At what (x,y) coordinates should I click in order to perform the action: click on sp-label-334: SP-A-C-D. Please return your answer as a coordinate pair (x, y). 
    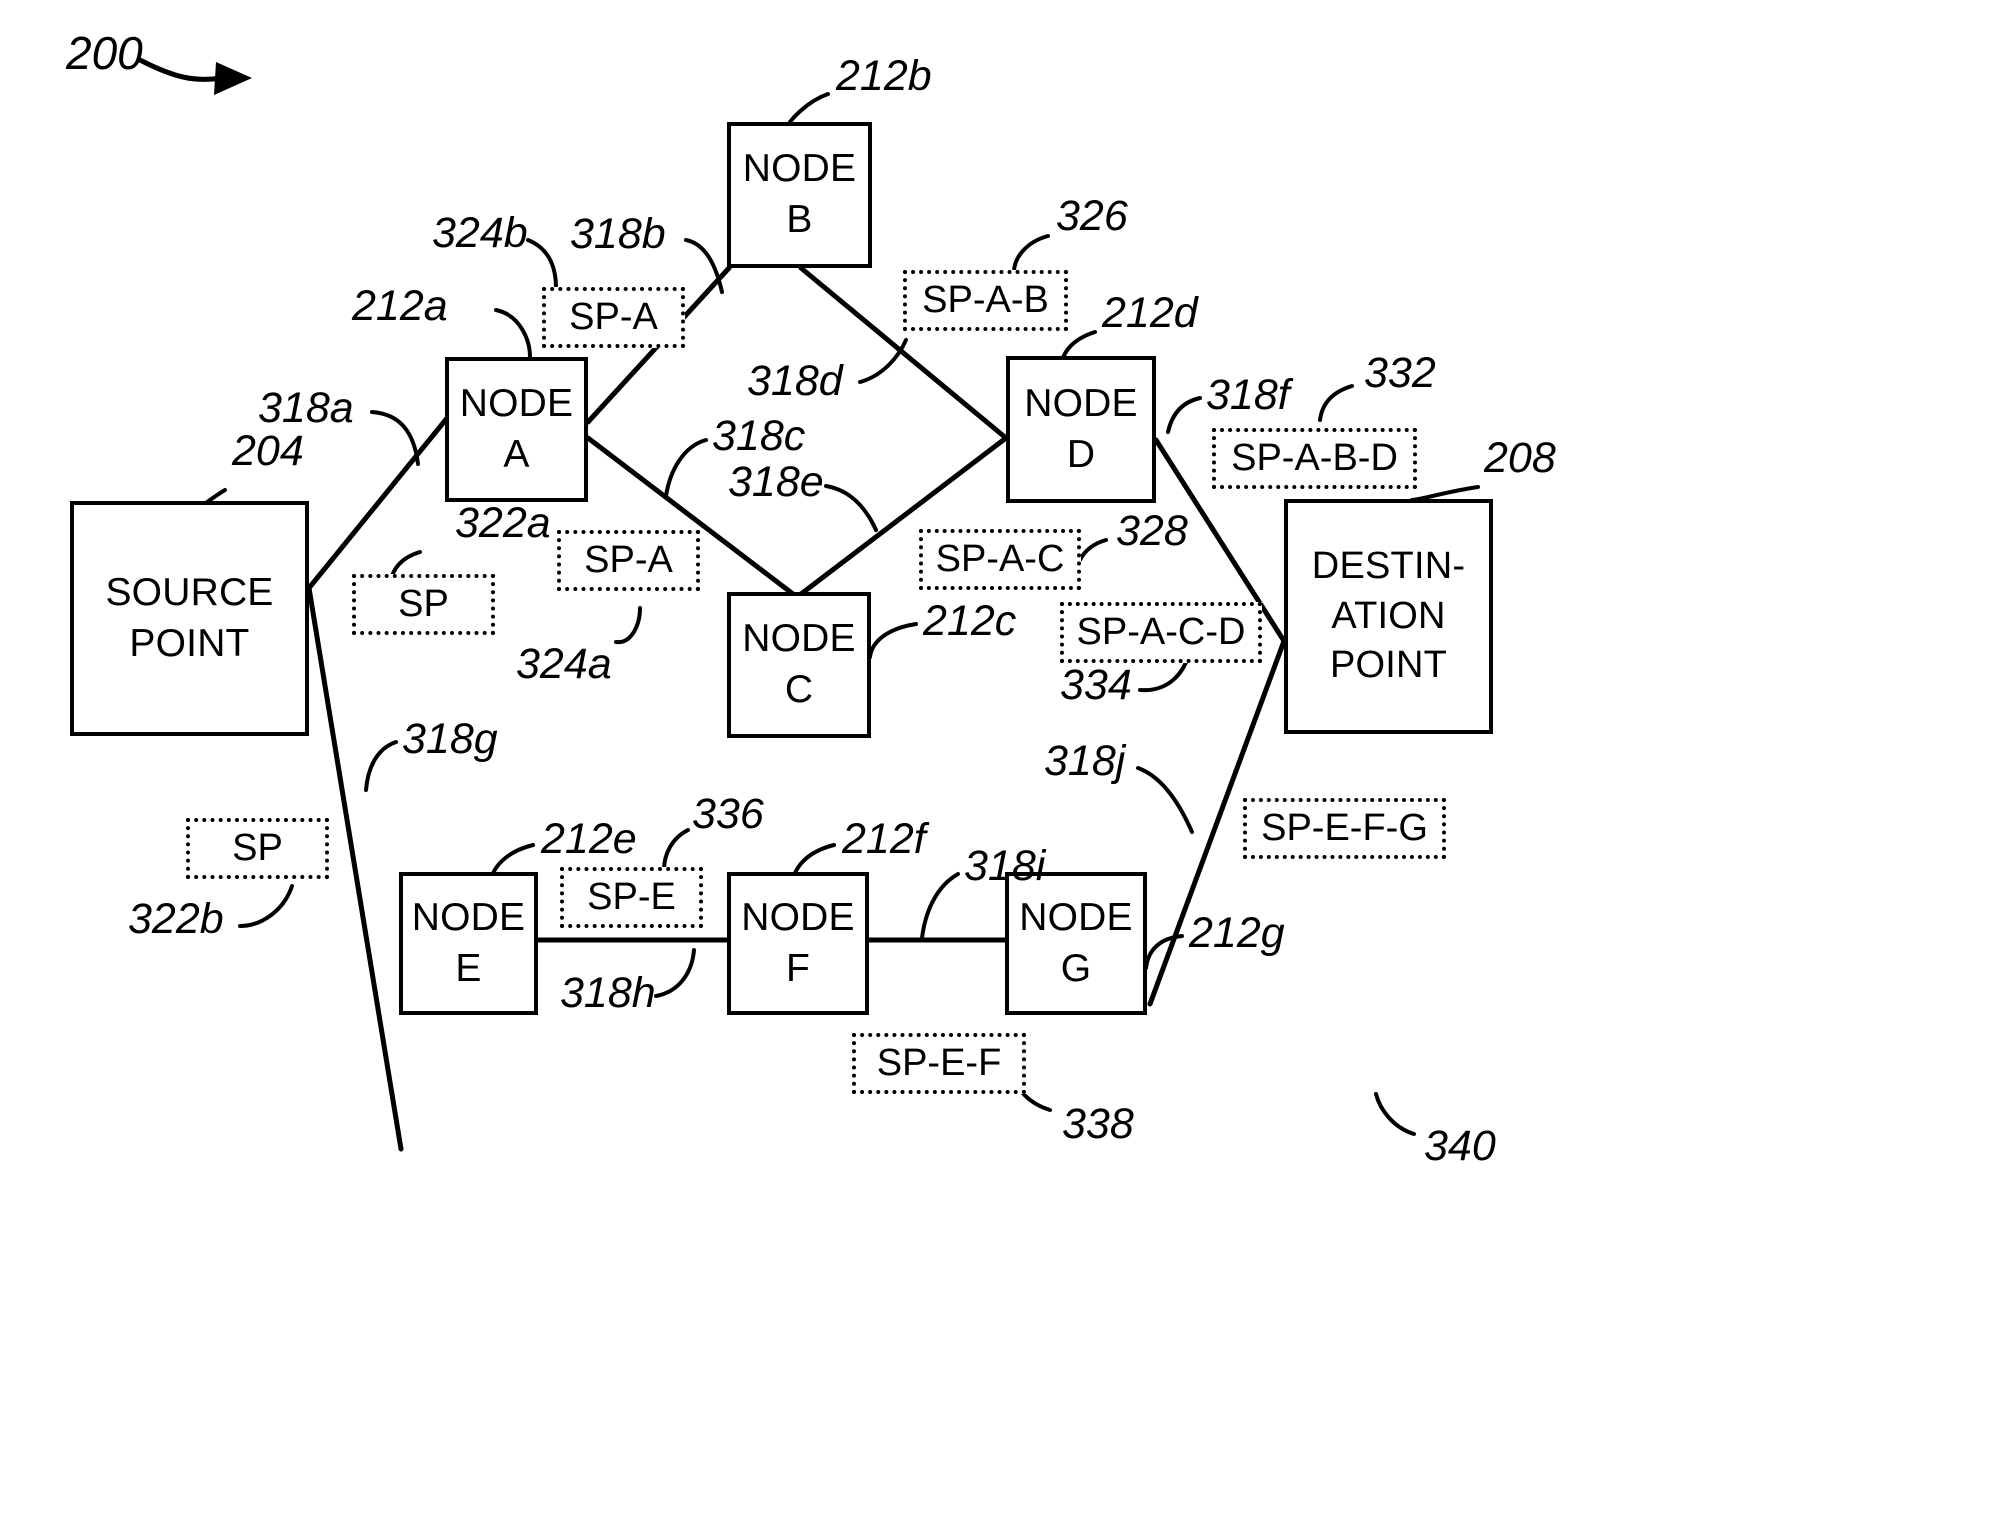
    Looking at the image, I should click on (1161, 632).